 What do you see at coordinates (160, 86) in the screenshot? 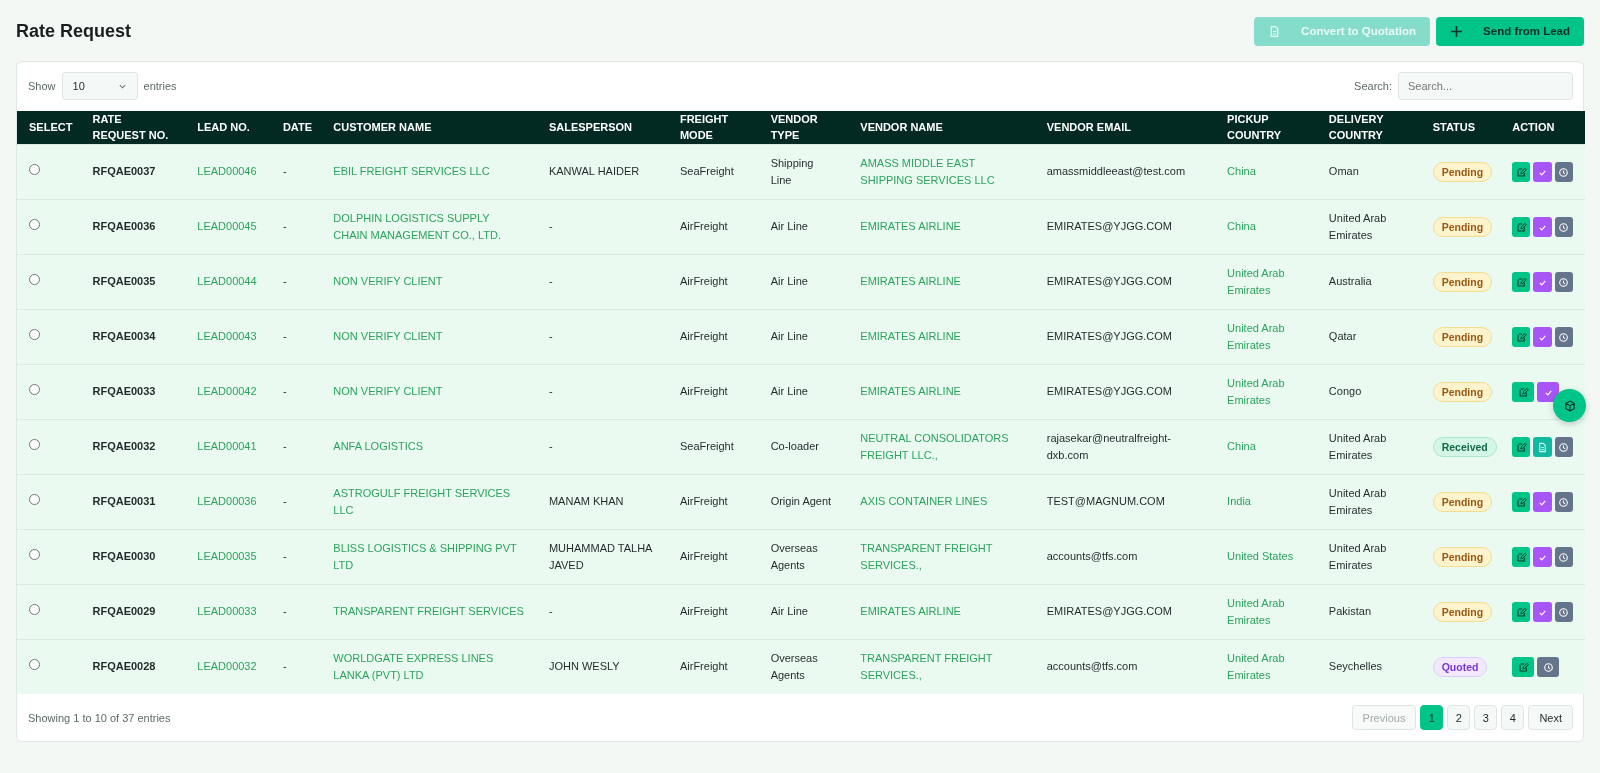
I see `entries-label: entries` at bounding box center [160, 86].